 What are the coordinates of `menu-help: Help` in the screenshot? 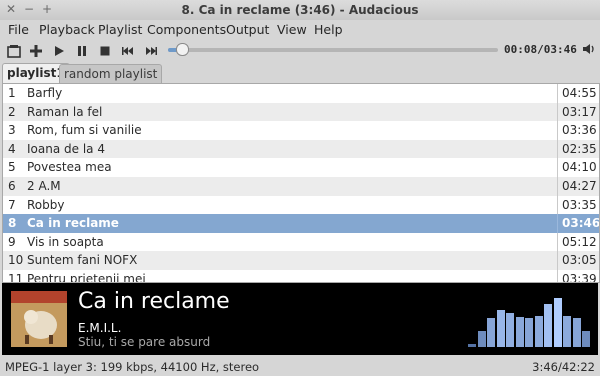 It's located at (328, 29).